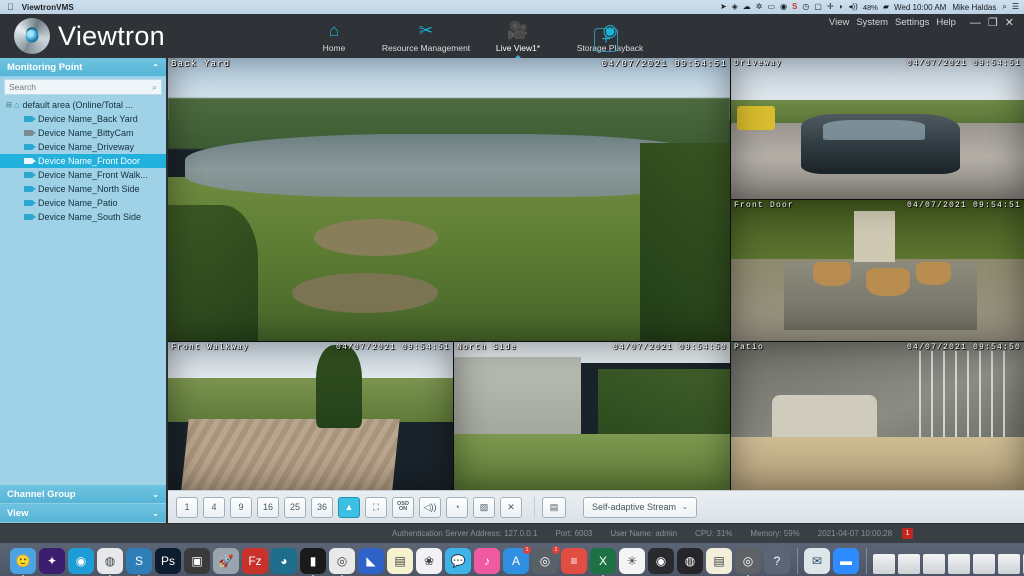 This screenshot has width=1024, height=576. What do you see at coordinates (759, 7) in the screenshot?
I see `slack-icon: ✲` at bounding box center [759, 7].